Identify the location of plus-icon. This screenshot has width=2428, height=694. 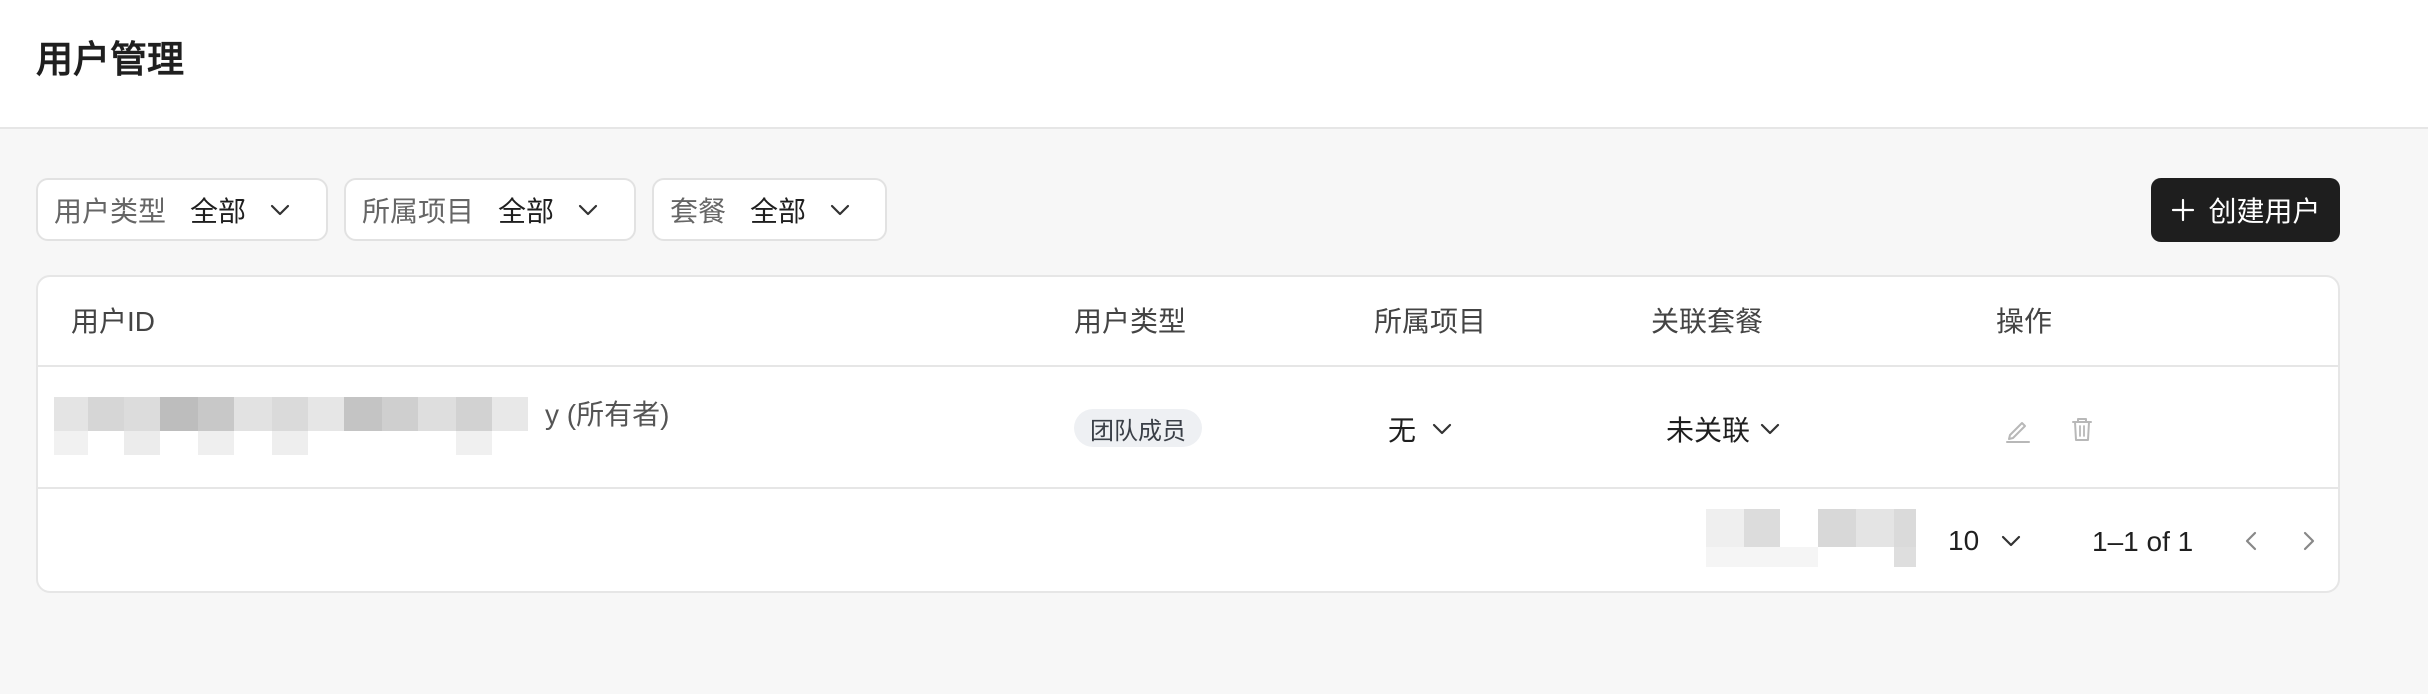
(2183, 210).